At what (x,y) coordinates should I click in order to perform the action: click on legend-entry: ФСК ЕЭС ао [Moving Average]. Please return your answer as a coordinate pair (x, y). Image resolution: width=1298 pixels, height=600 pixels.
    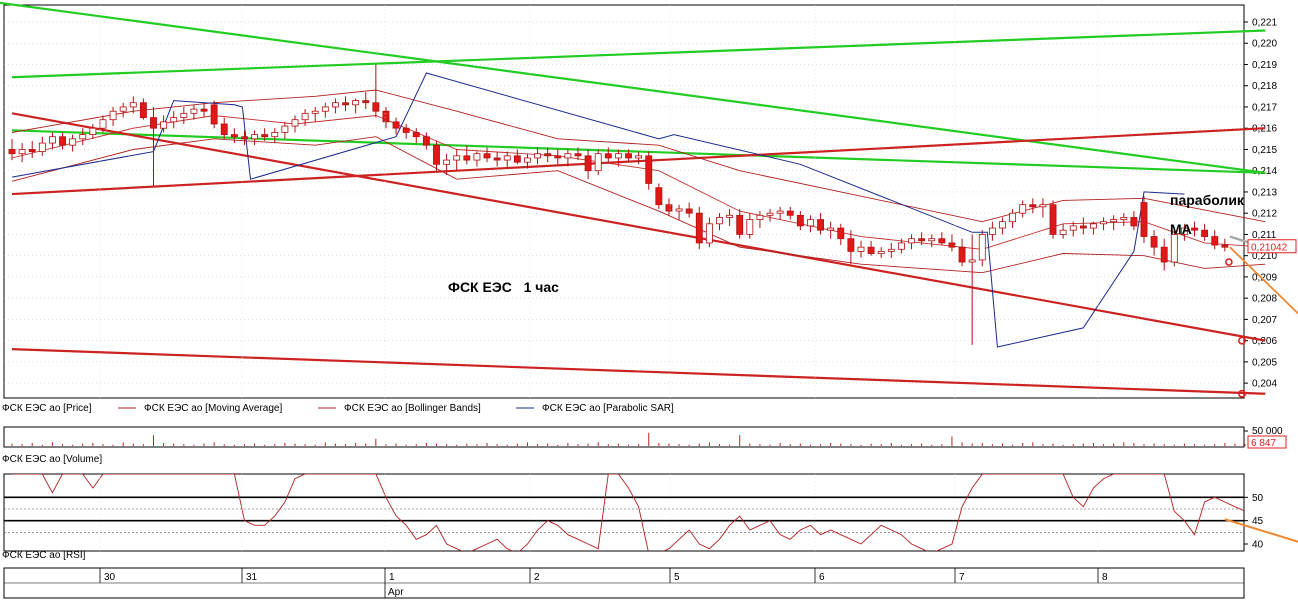
    Looking at the image, I should click on (213, 408).